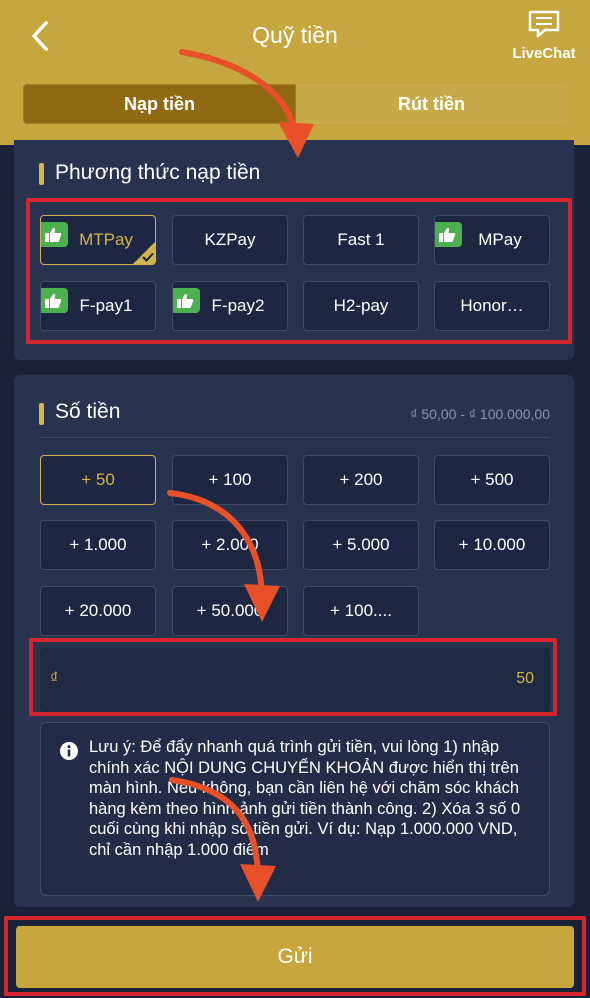  I want to click on payment-method-label: KZPay, so click(230, 239).